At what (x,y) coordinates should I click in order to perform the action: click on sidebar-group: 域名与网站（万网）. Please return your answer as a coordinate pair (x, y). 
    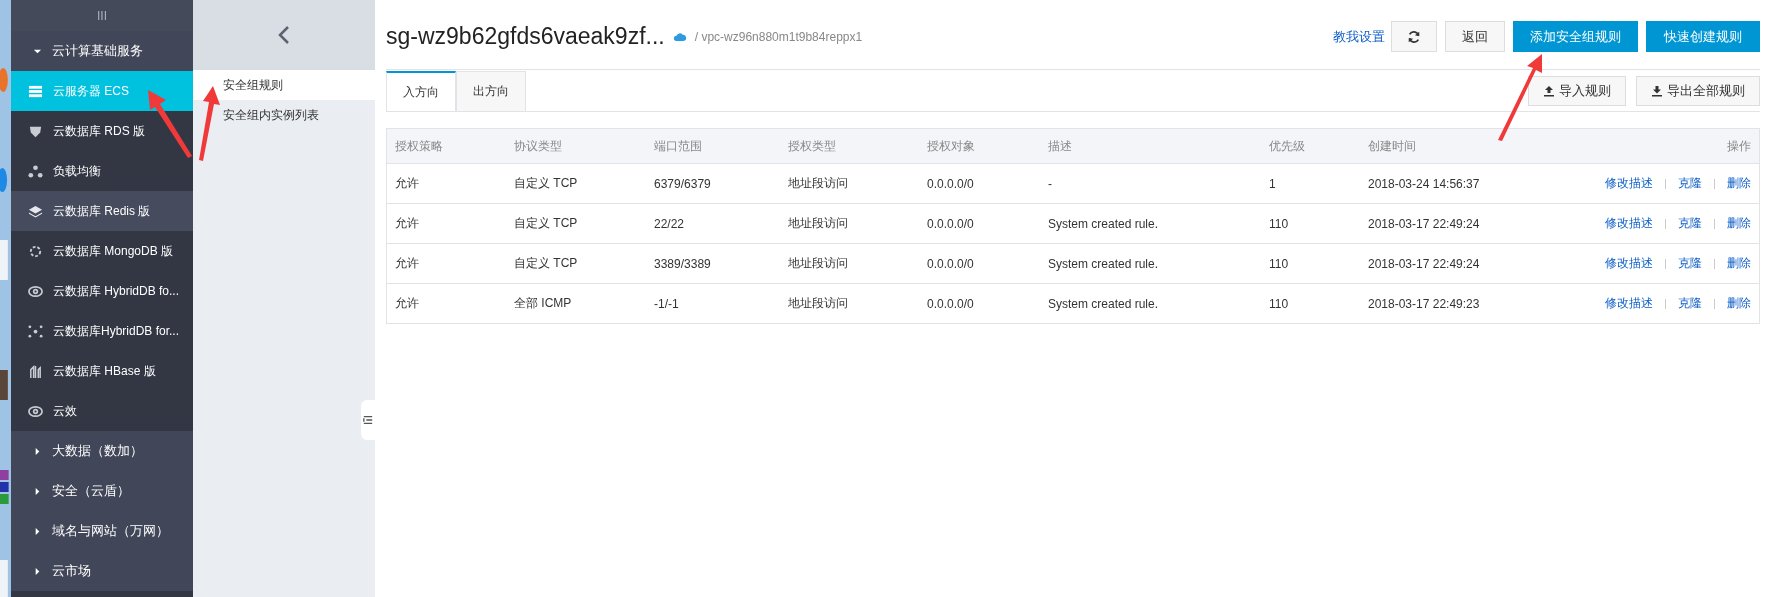
    Looking at the image, I should click on (102, 531).